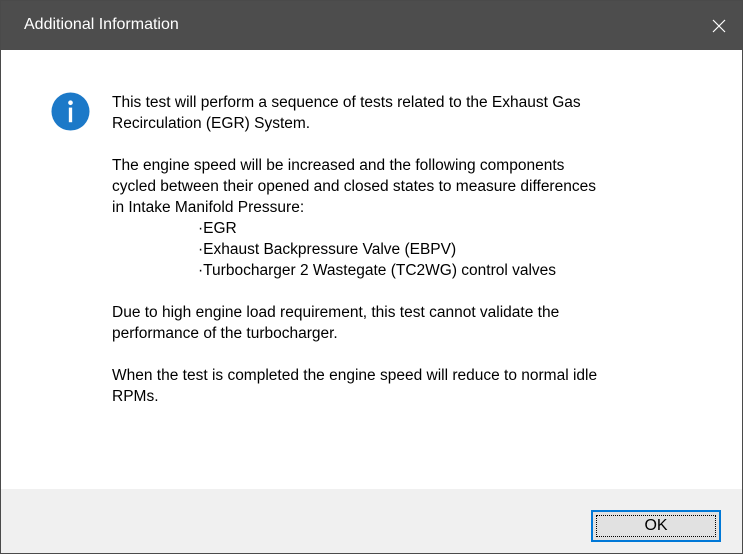 The height and width of the screenshot is (554, 743). I want to click on ok-button: OK, so click(656, 526).